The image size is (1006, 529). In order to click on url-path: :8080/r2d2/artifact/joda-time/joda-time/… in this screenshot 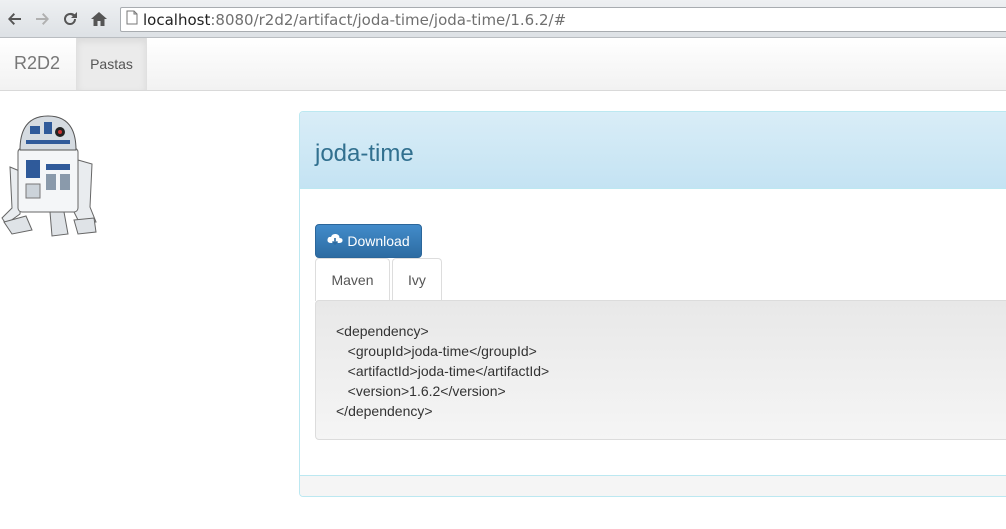, I will do `click(388, 19)`.